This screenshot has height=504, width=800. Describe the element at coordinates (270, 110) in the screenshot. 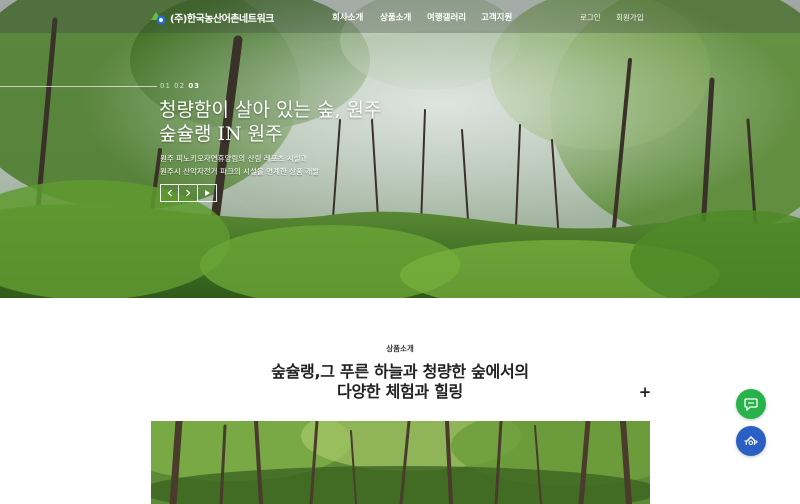

I see `hero-title-line-1: 청량함이 살아 있는 숲, 원주` at that location.